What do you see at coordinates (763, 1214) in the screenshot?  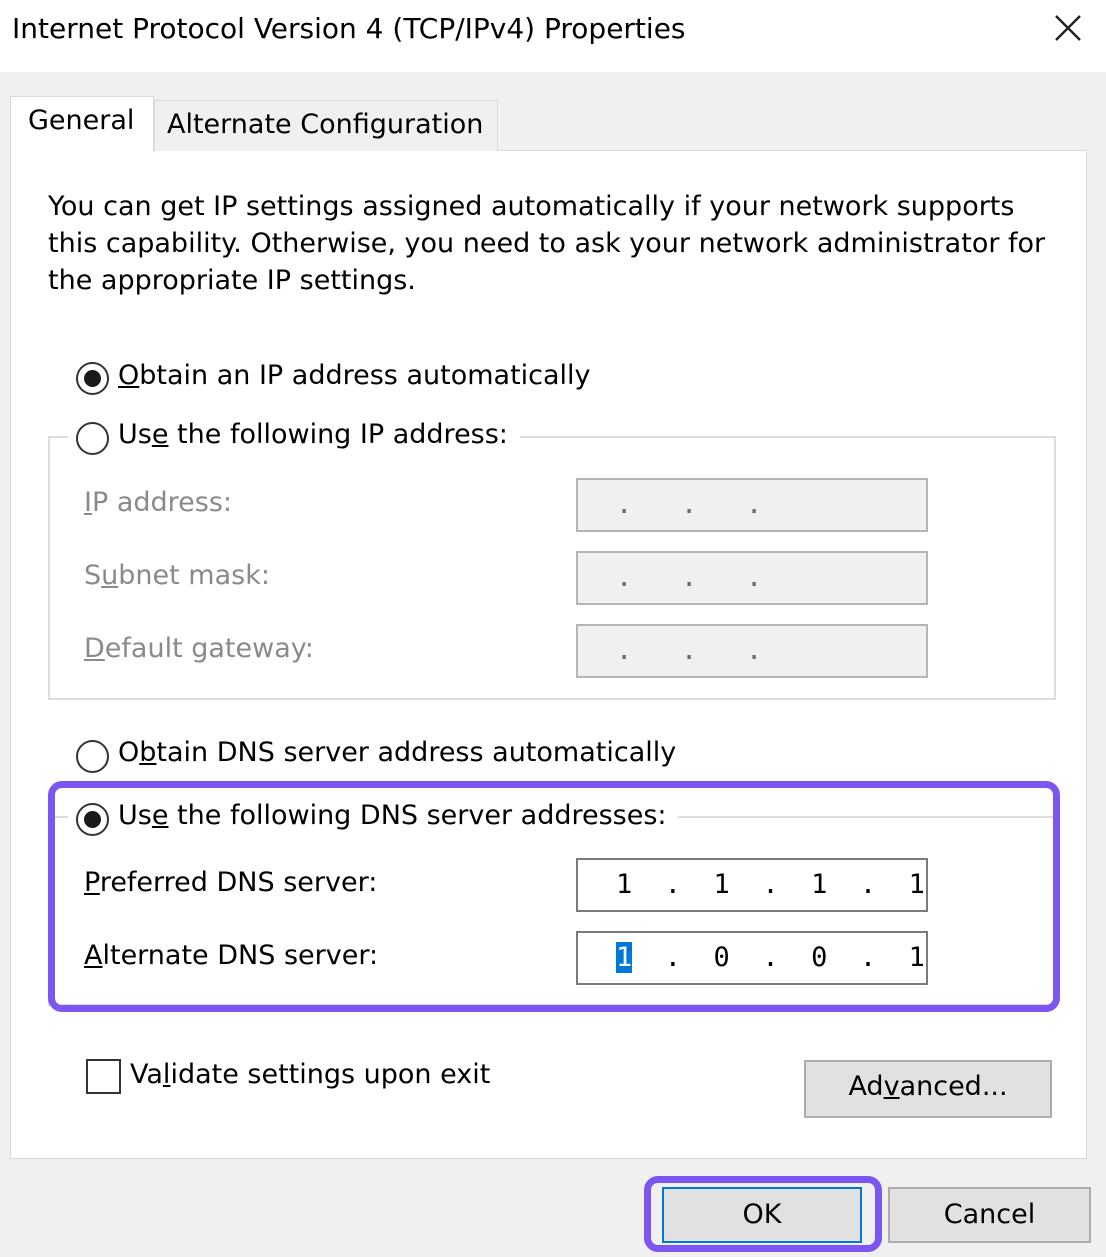 I see `ok-button-highlight` at bounding box center [763, 1214].